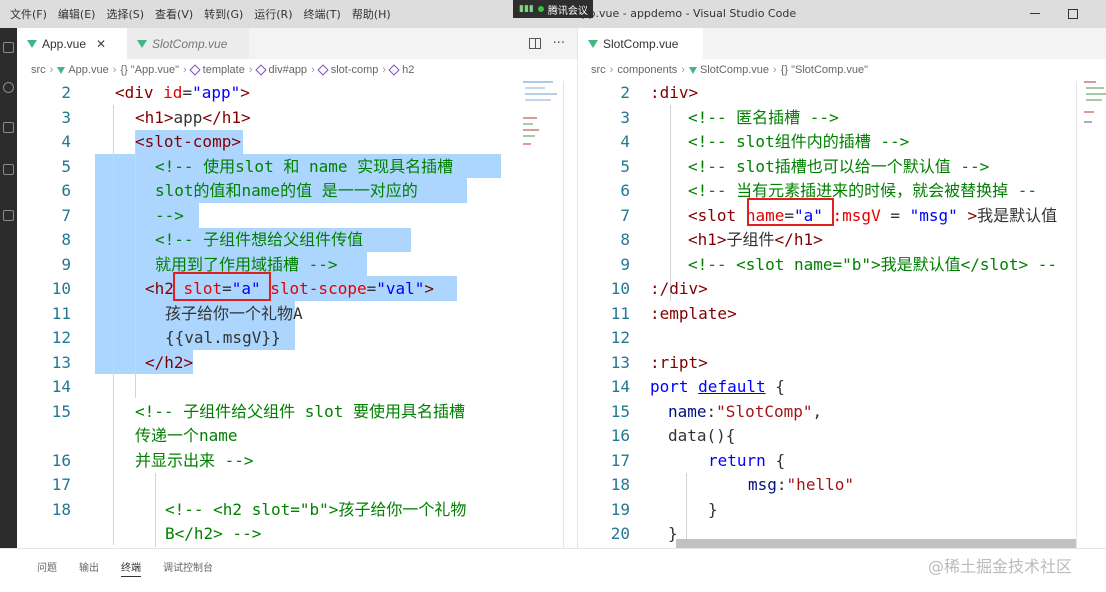  Describe the element at coordinates (194, 460) in the screenshot. I see `code-text: 并显示出来 -->` at that location.